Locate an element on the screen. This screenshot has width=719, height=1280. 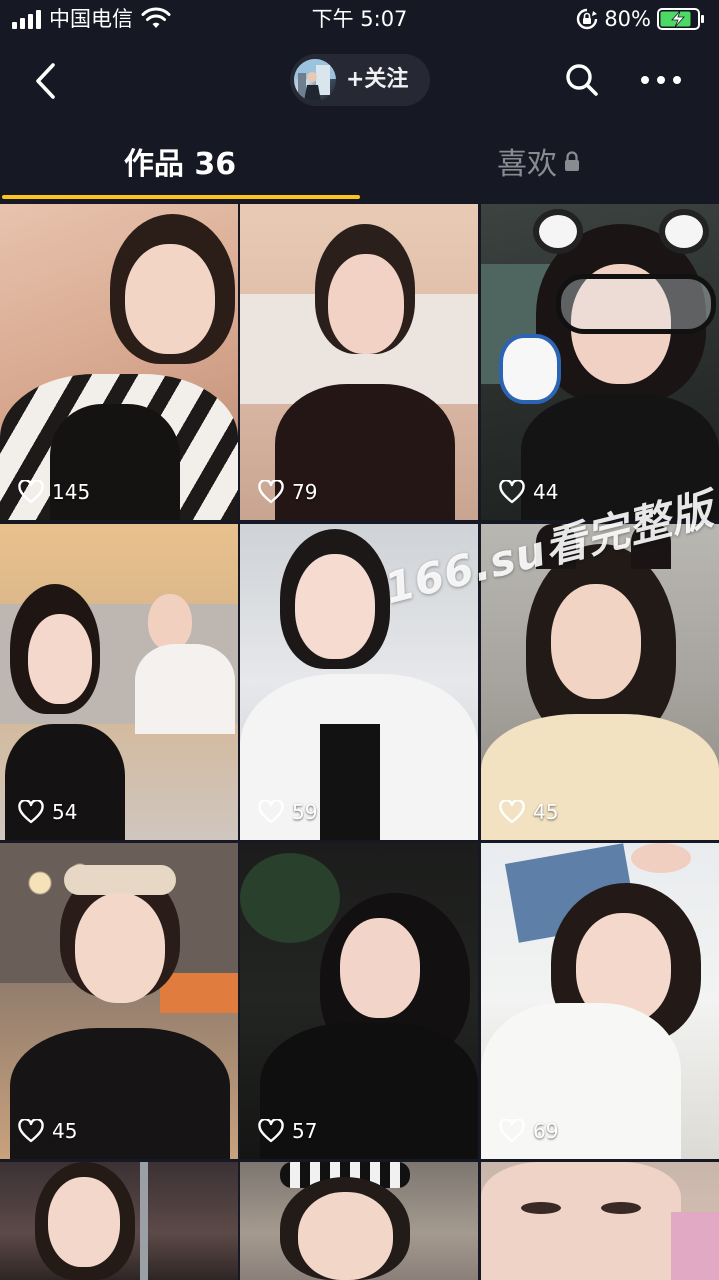
follow-button: +关注 is located at coordinates (360, 80).